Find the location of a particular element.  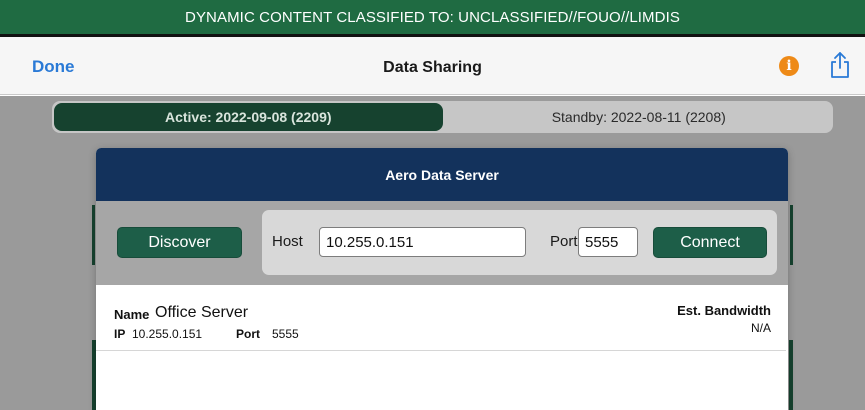

segment-active-label: Active: 2022-09-08 (2209) is located at coordinates (248, 117).